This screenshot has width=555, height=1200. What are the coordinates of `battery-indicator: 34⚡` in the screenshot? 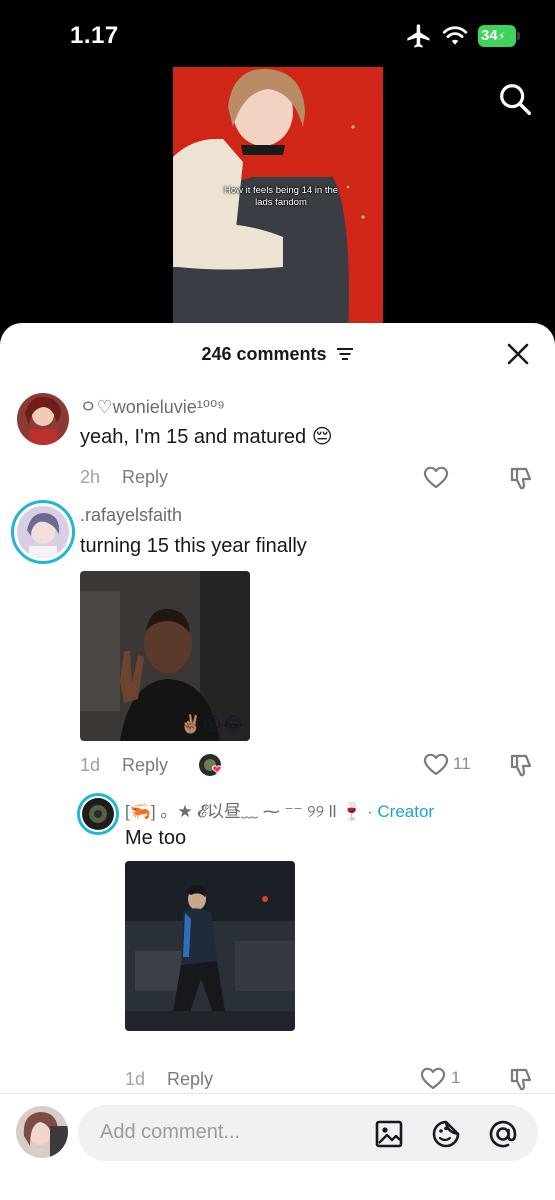 It's located at (499, 36).